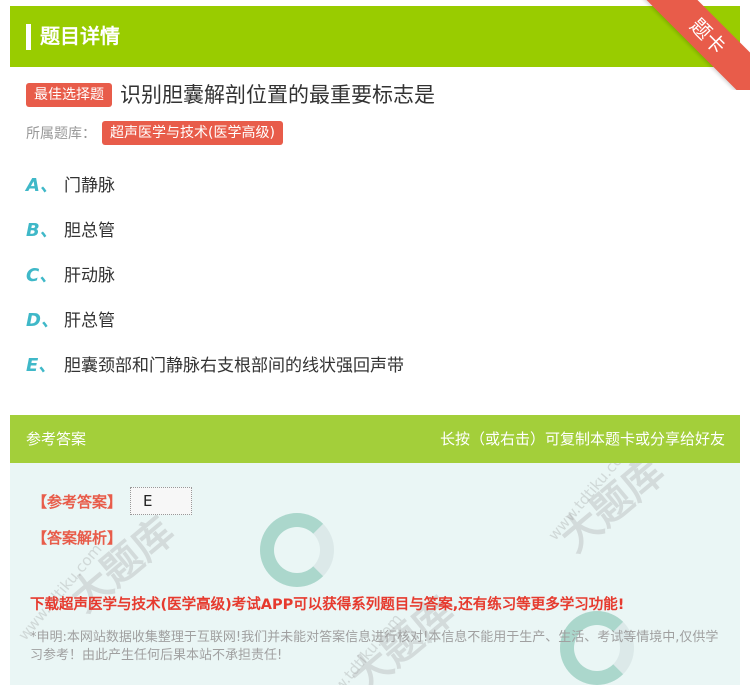 The height and width of the screenshot is (685, 750). I want to click on option-a: A、 门静脉, so click(376, 194).